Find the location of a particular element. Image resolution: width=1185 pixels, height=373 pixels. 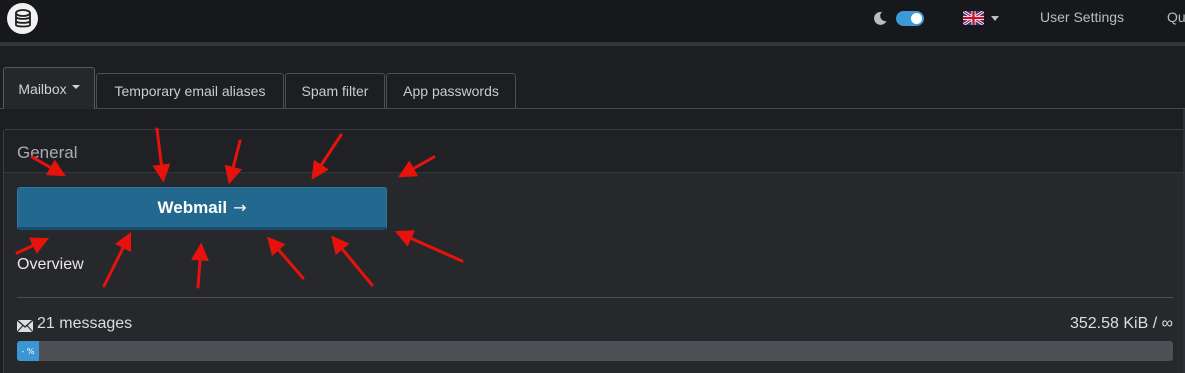

tabs-baseline is located at coordinates (592, 108).